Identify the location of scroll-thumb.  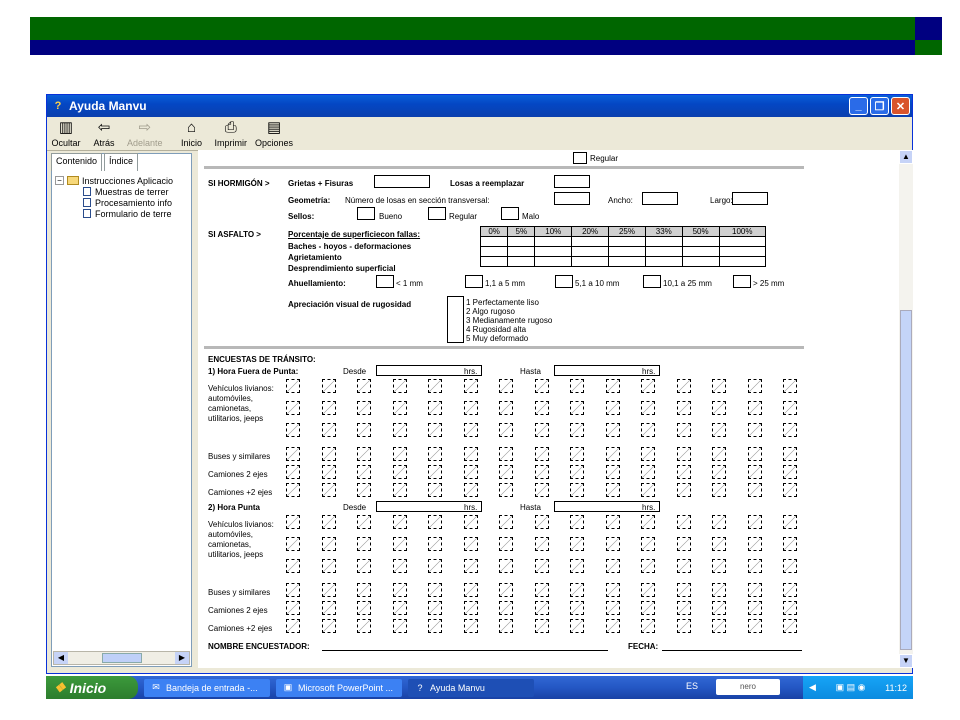
(906, 480).